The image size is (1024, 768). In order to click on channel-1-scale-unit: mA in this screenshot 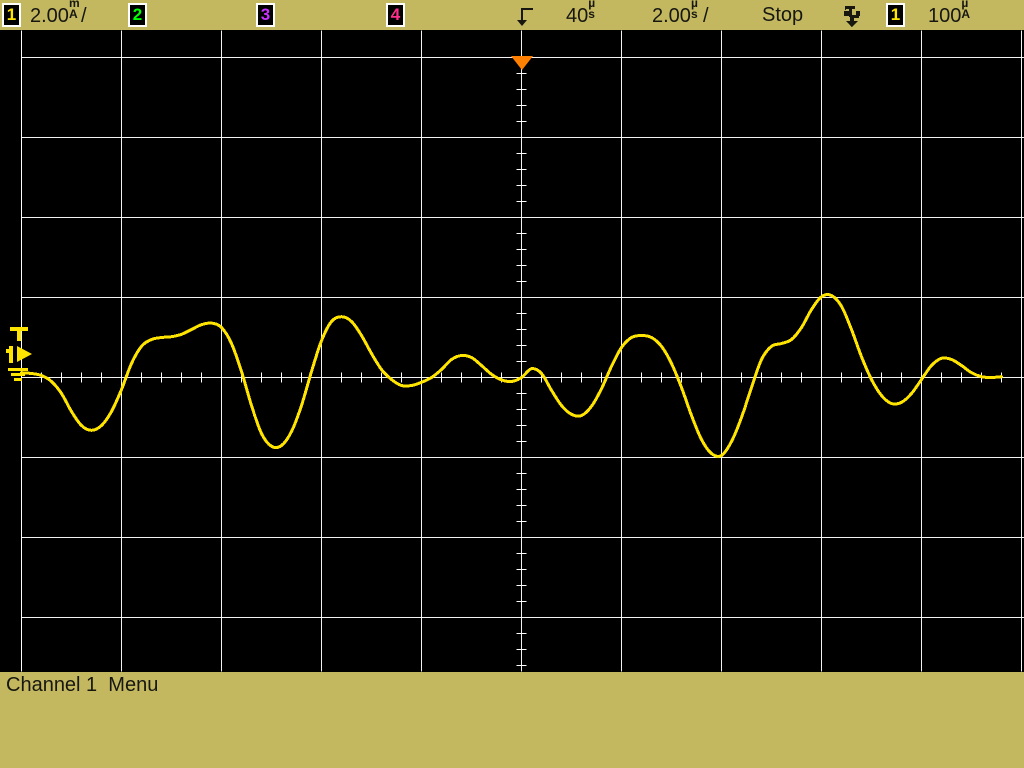, I will do `click(74, 11)`.